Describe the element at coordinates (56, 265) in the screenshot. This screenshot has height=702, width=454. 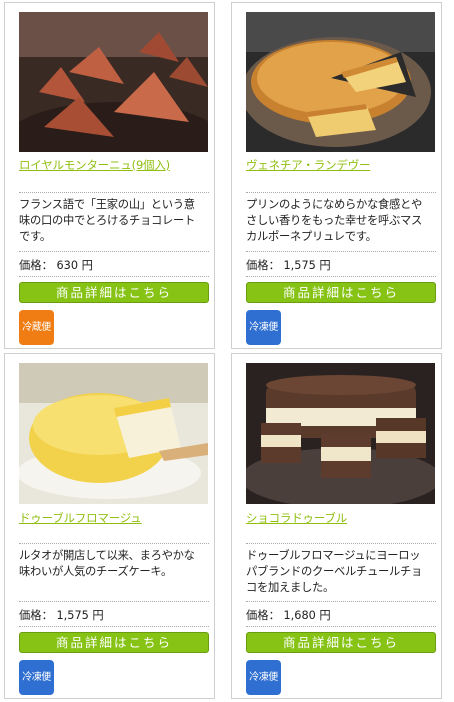
I see `product-price: 価格： 630 円` at that location.